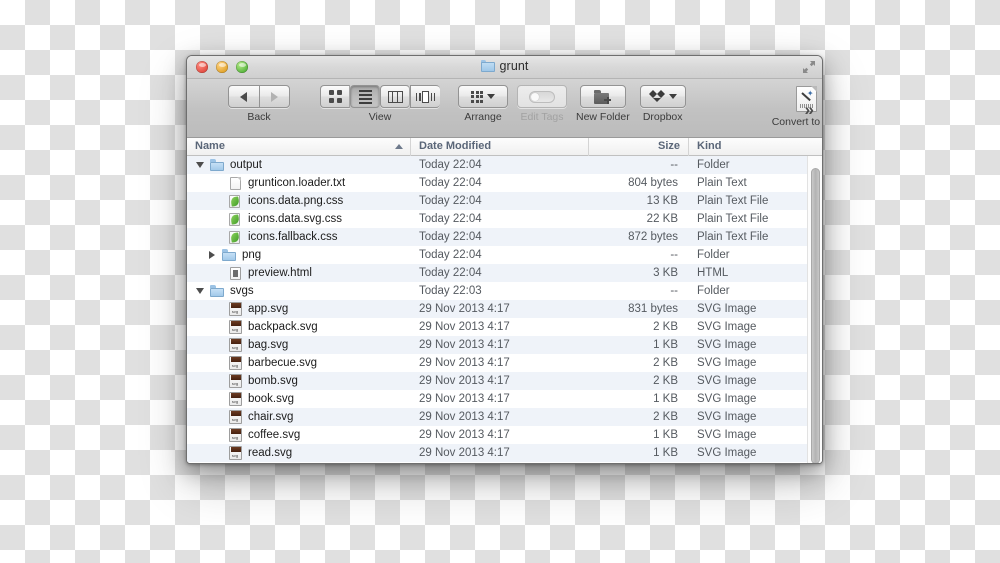  I want to click on file-name-cell: svg bomb.svg, so click(299, 381).